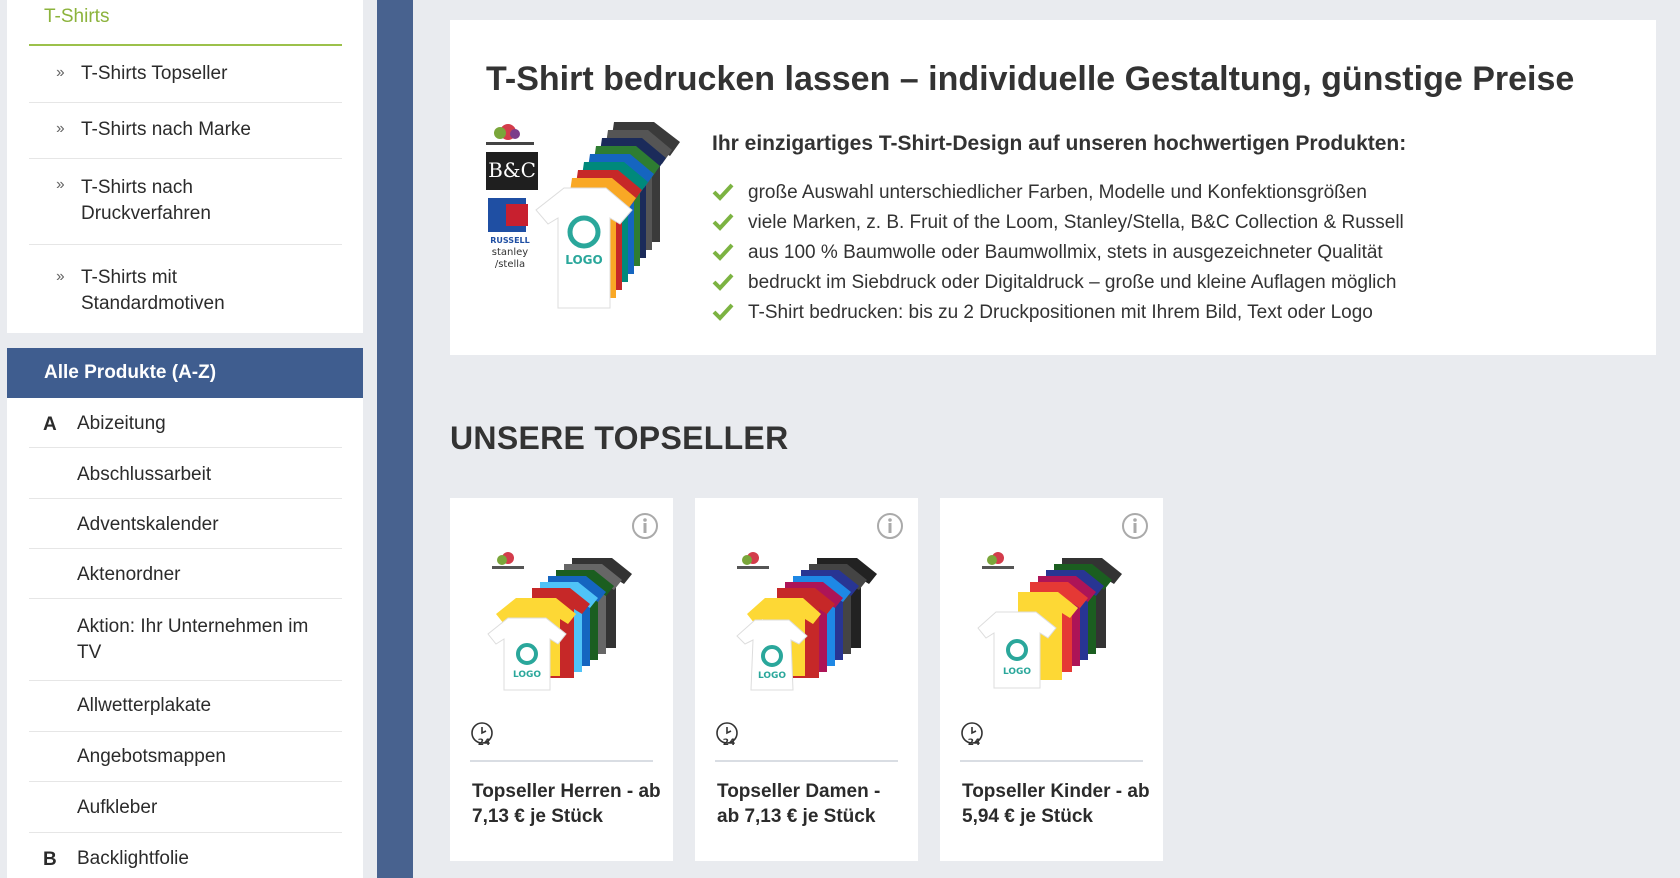 Image resolution: width=1680 pixels, height=878 pixels. I want to click on az-item-label: Aufkleber, so click(117, 807).